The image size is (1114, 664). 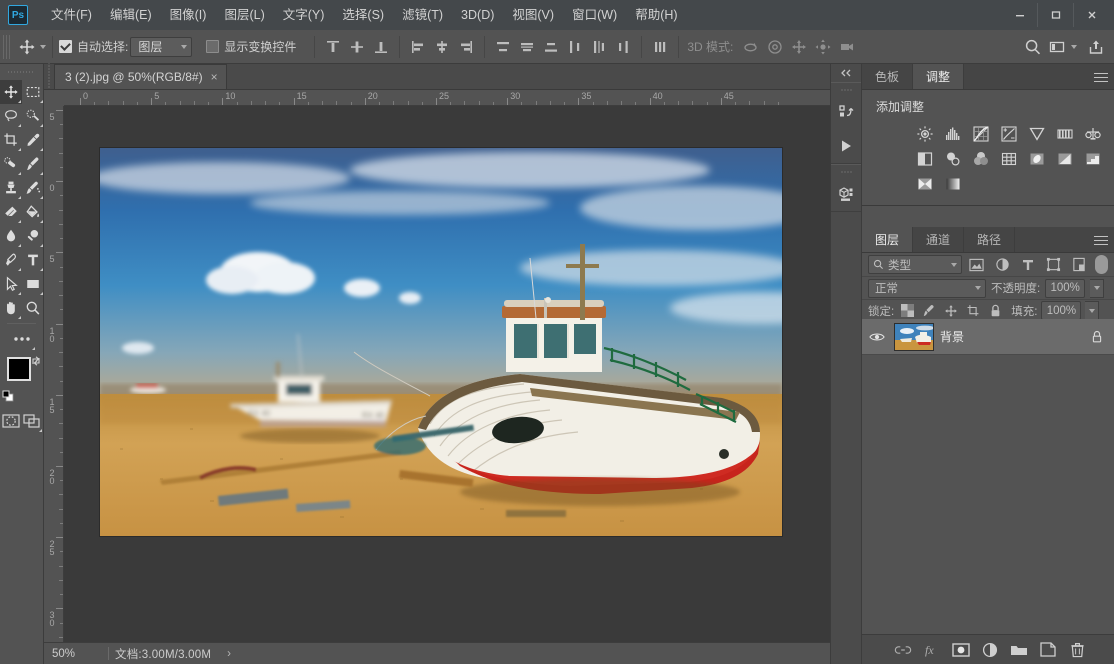 What do you see at coordinates (11, 140) in the screenshot?
I see `crop-tool` at bounding box center [11, 140].